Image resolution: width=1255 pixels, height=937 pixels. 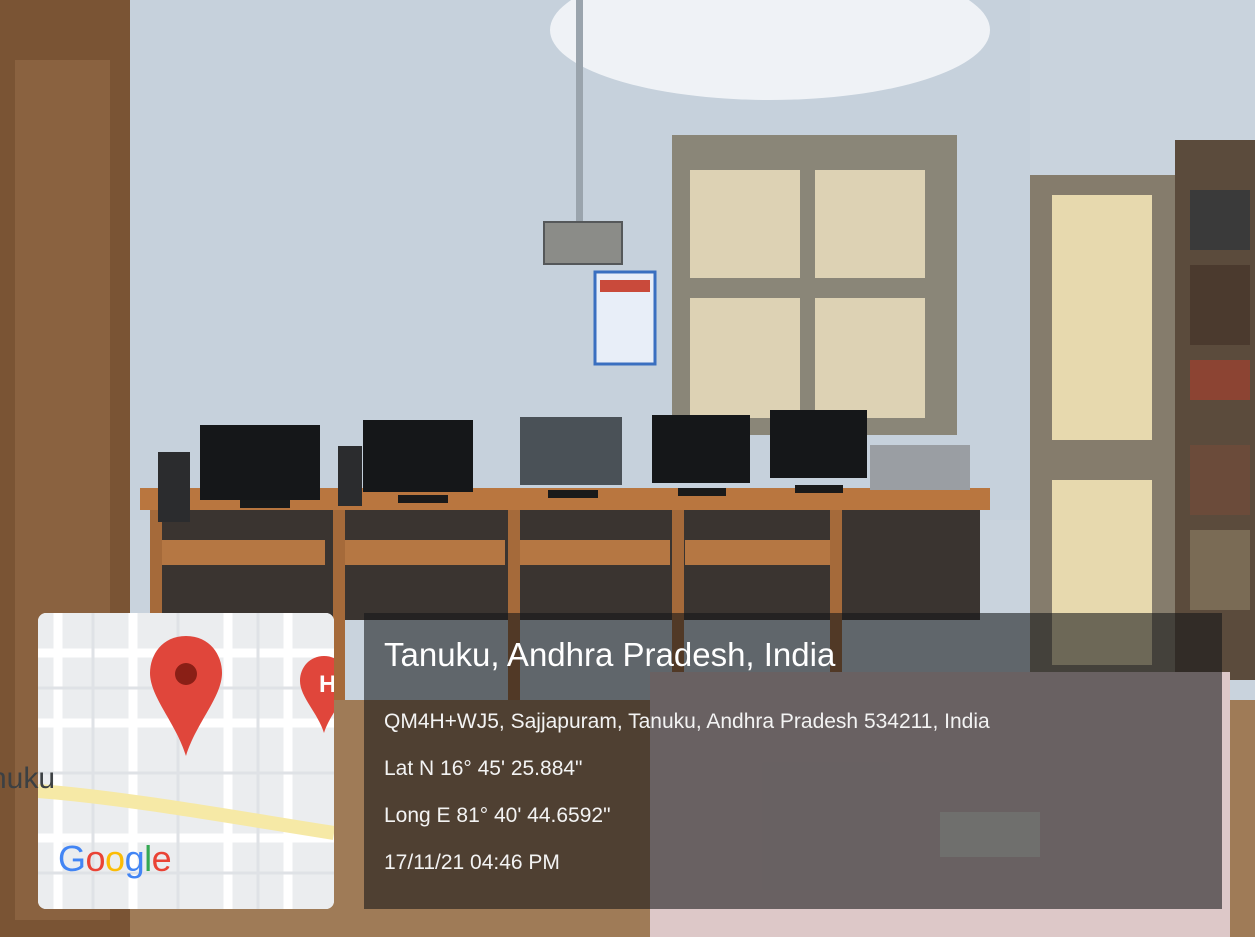 I want to click on google-logo-letter: e, so click(x=161, y=858).